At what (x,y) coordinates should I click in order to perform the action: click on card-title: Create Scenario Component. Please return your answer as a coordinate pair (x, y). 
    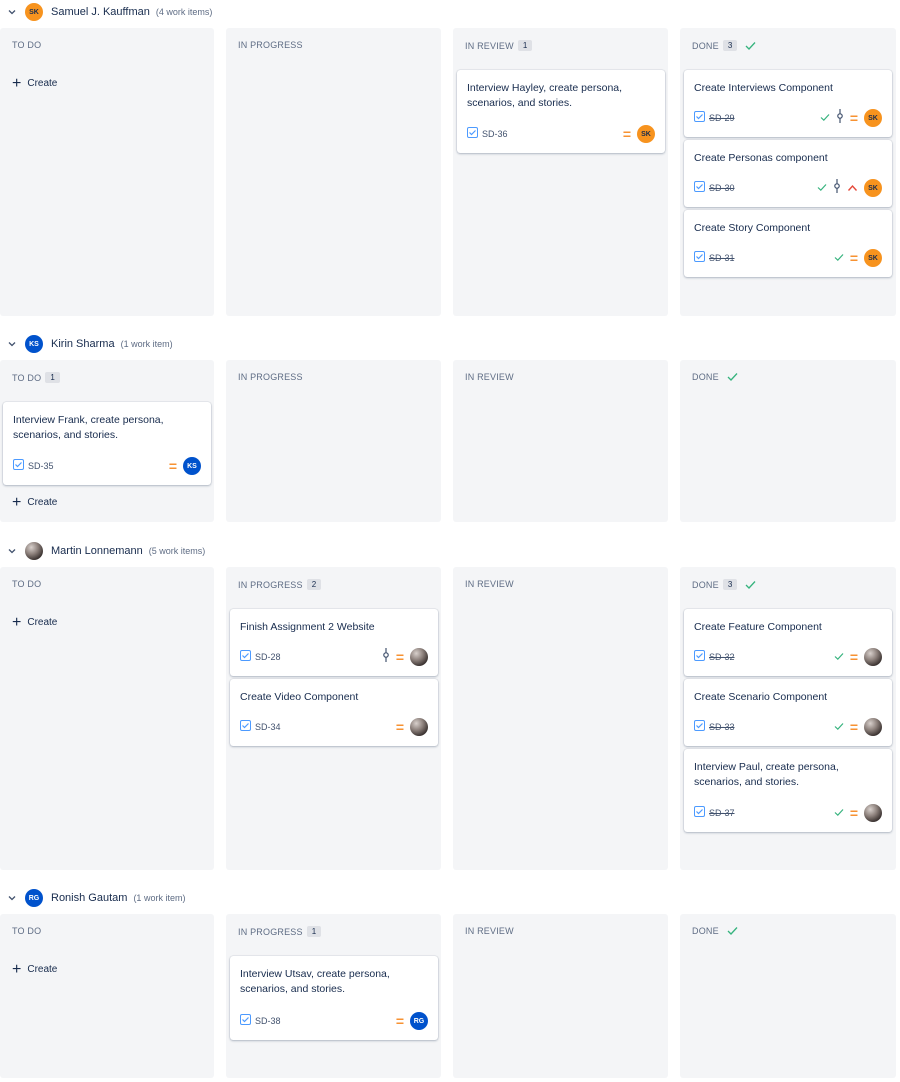
    Looking at the image, I should click on (761, 697).